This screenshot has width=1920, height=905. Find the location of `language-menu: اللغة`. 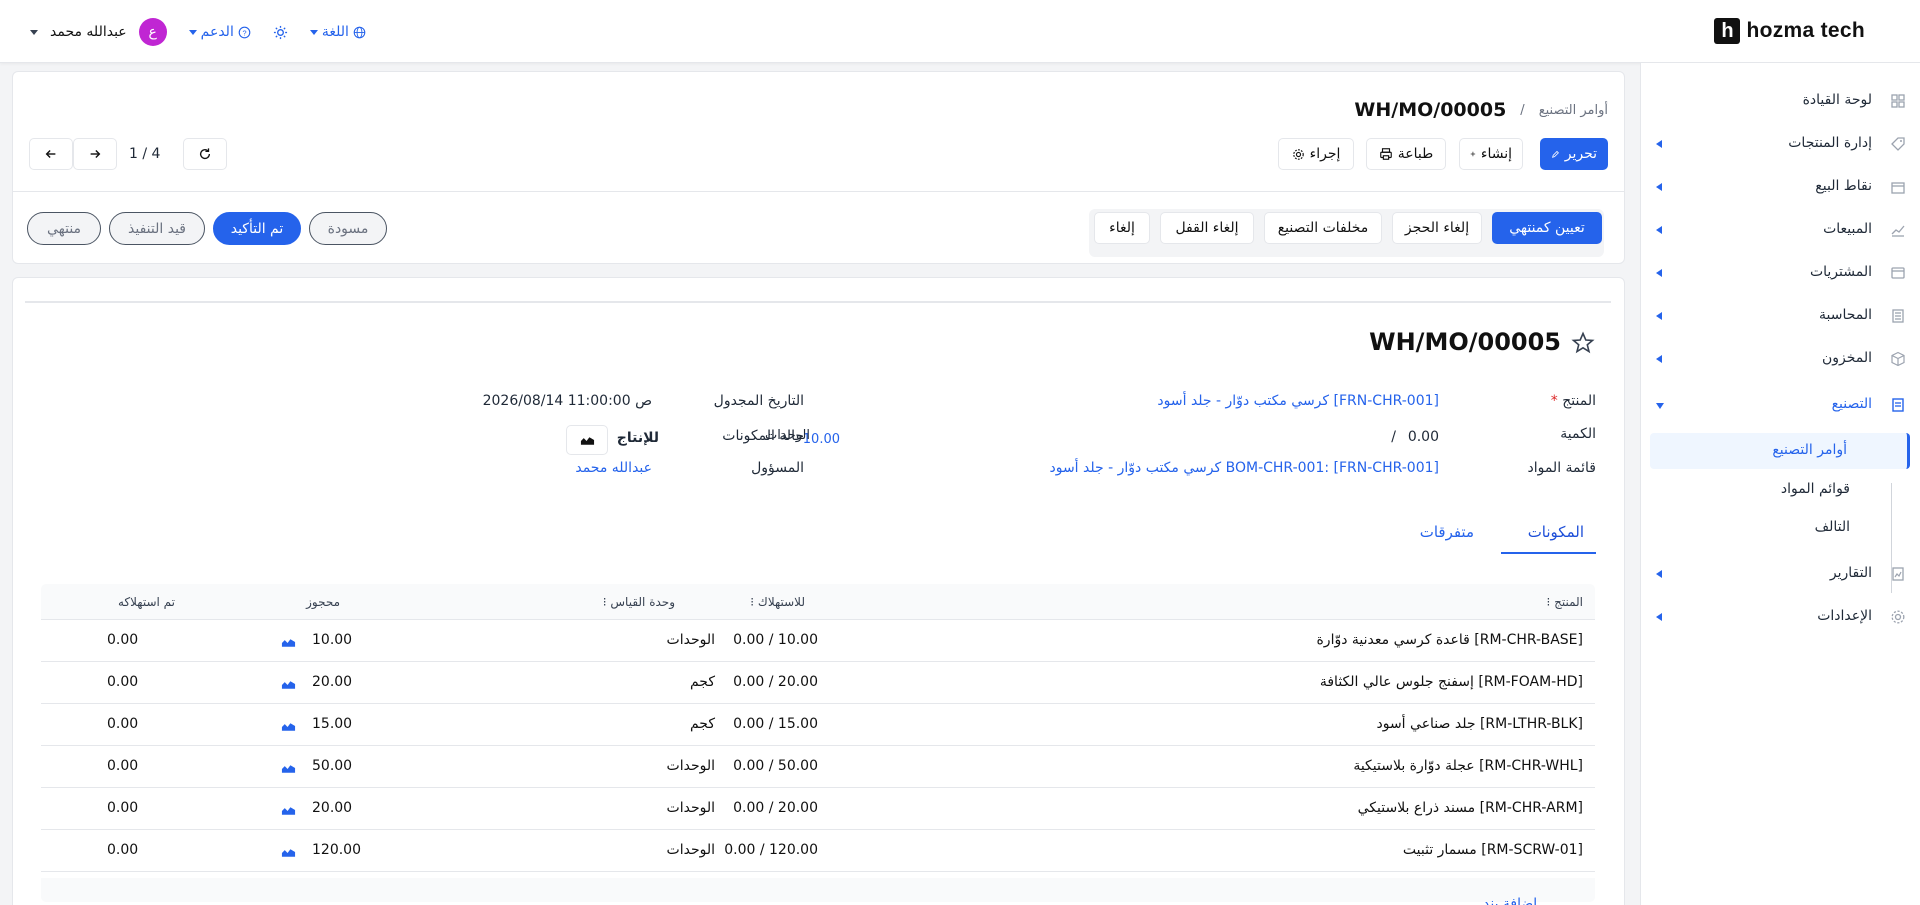

language-menu: اللغة is located at coordinates (337, 32).